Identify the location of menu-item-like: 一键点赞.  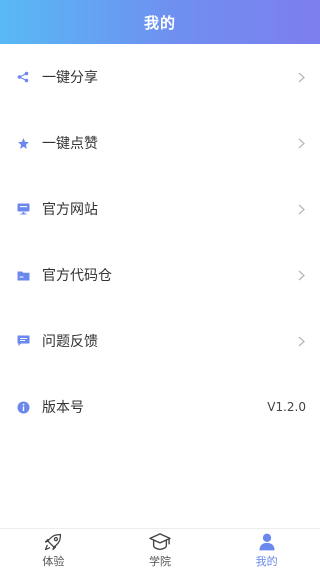
(160, 143).